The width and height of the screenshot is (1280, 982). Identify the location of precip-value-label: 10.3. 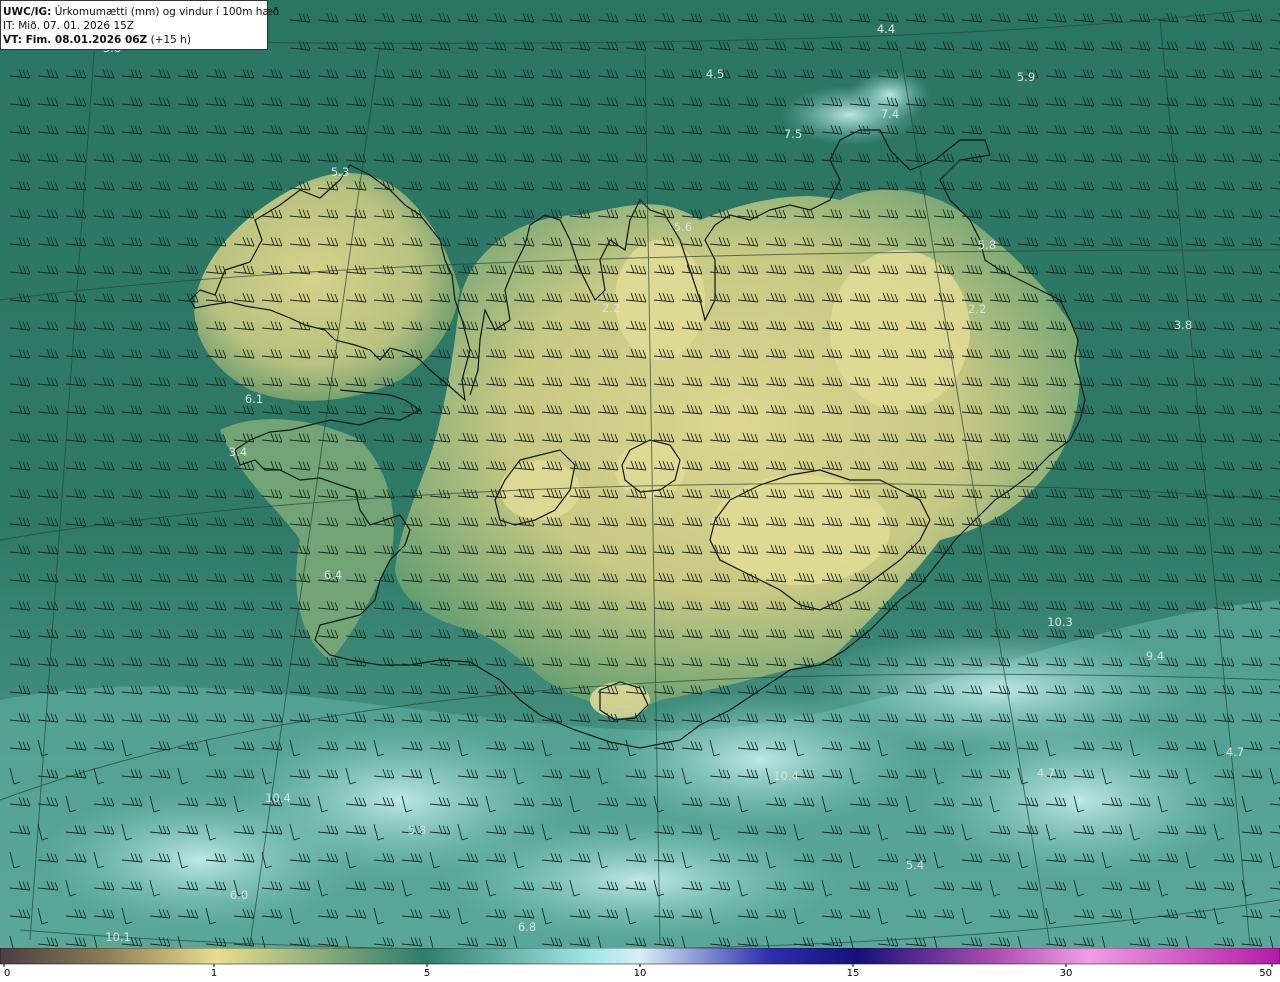
(1060, 622).